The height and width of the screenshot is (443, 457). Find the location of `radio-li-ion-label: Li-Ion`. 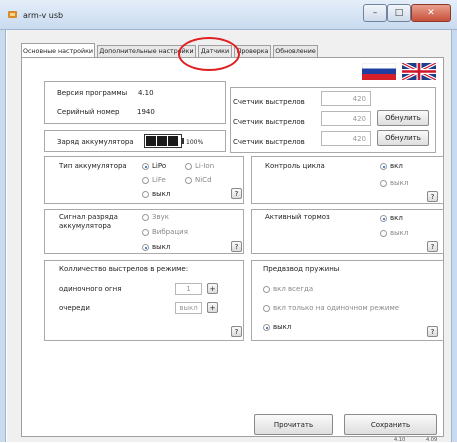

radio-li-ion-label: Li-Ion is located at coordinates (205, 166).